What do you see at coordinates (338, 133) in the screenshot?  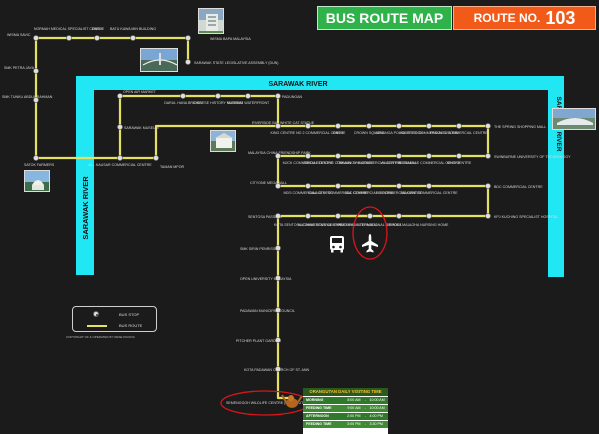 I see `stop-label: DBKU` at bounding box center [338, 133].